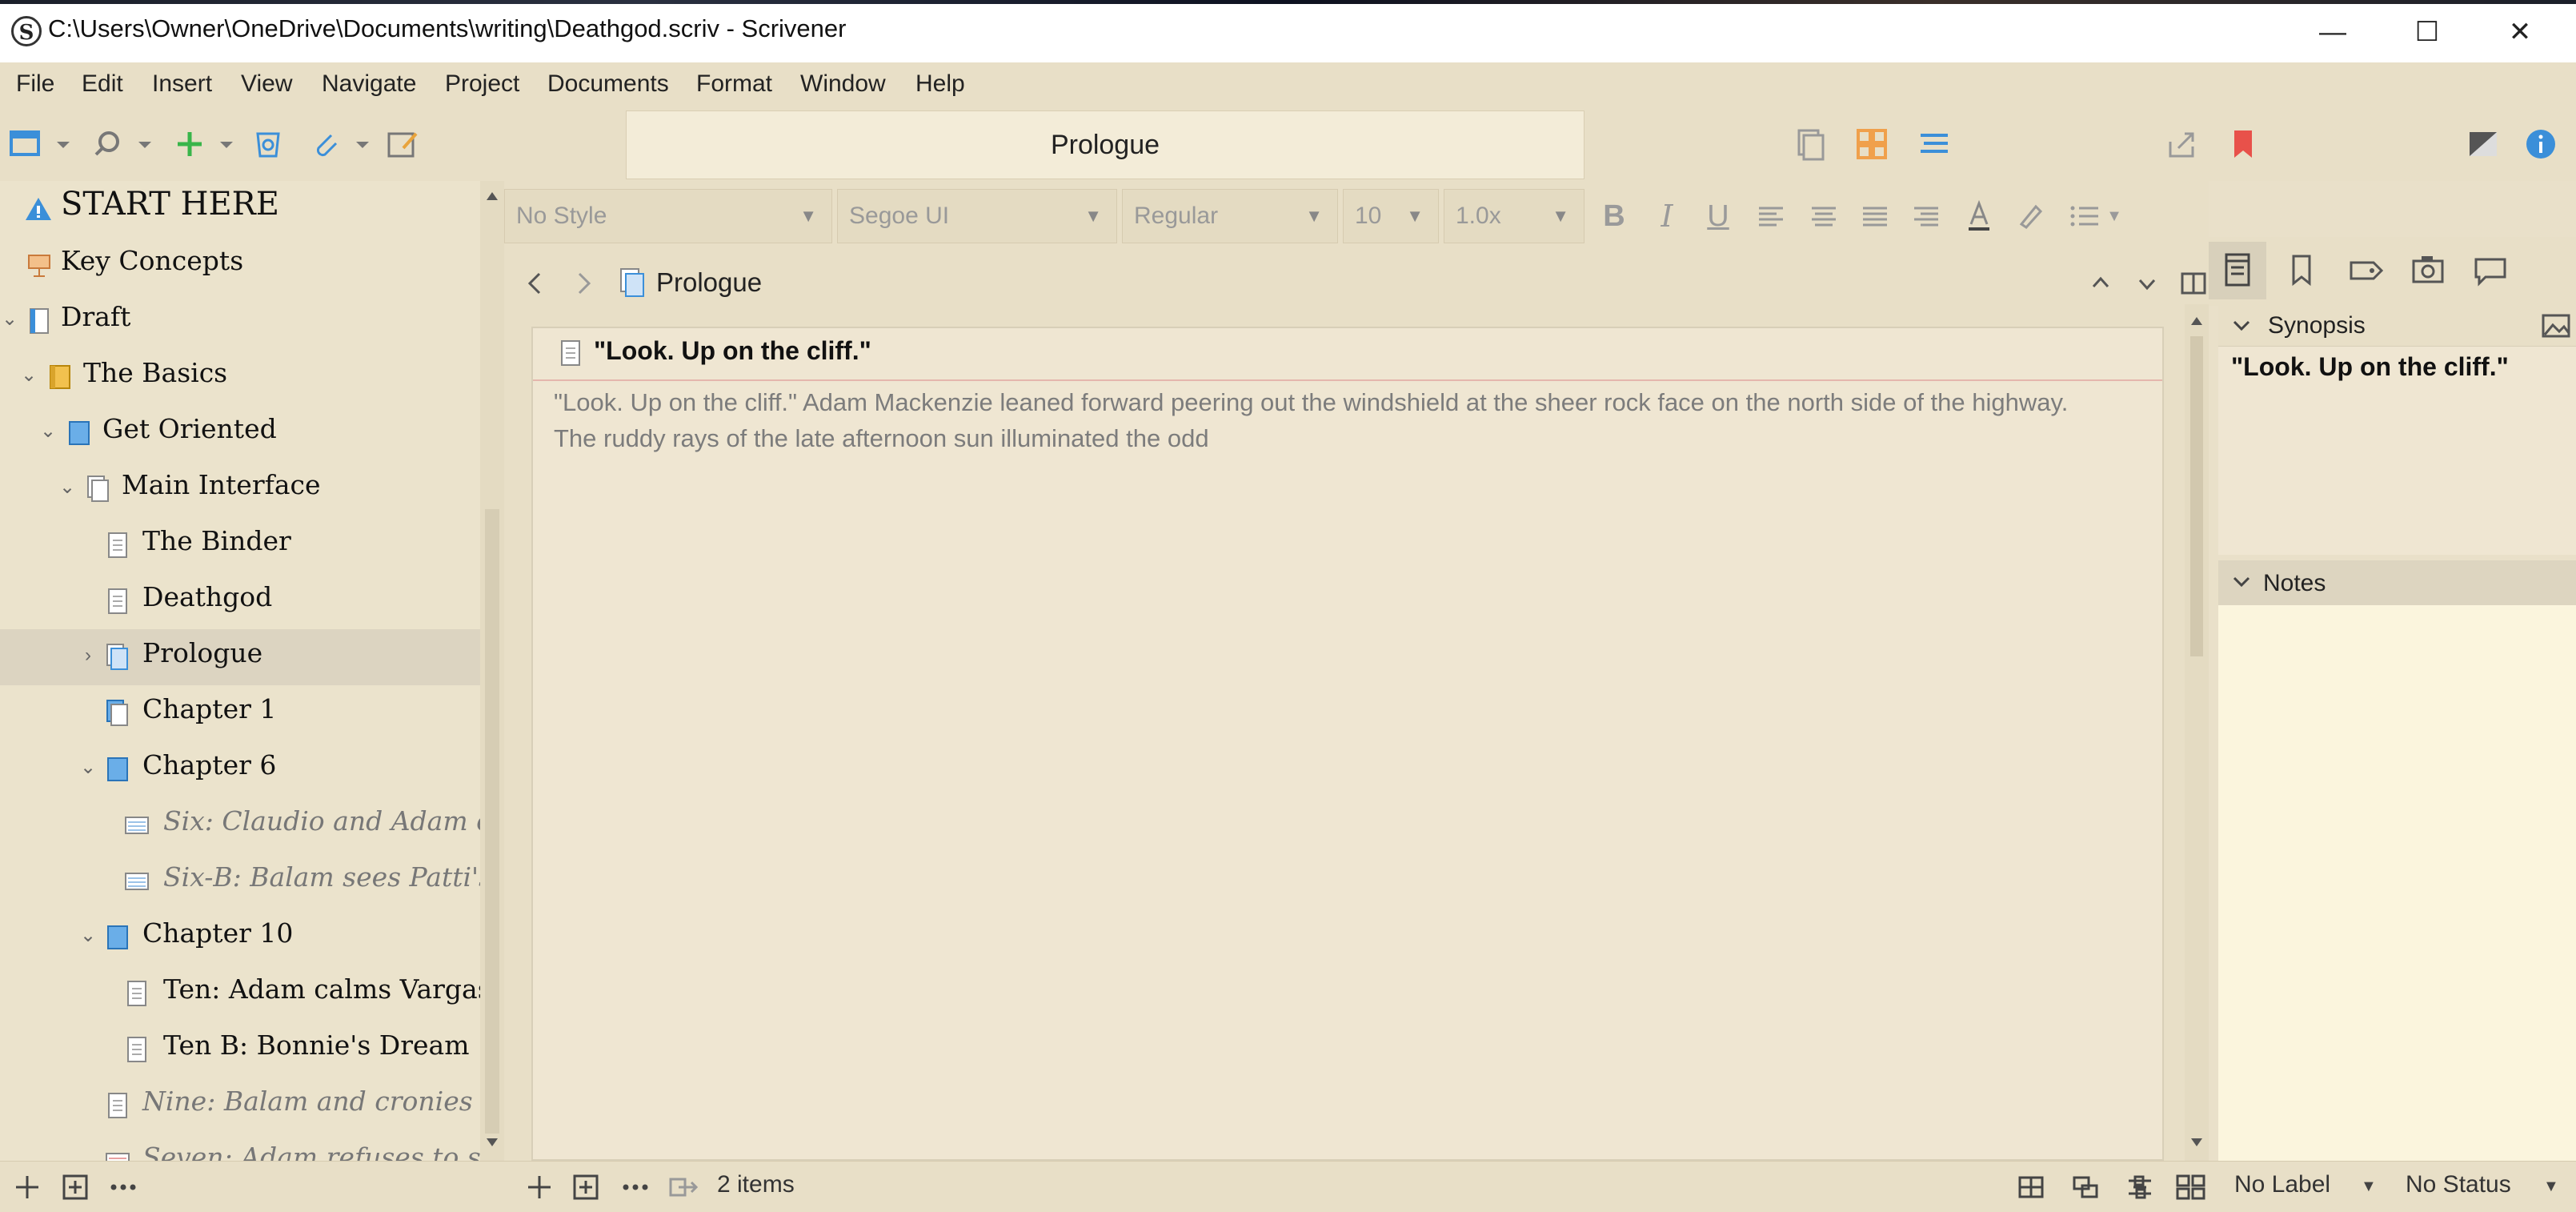 The image size is (2576, 1212). What do you see at coordinates (35, 84) in the screenshot?
I see `menu-file: File` at bounding box center [35, 84].